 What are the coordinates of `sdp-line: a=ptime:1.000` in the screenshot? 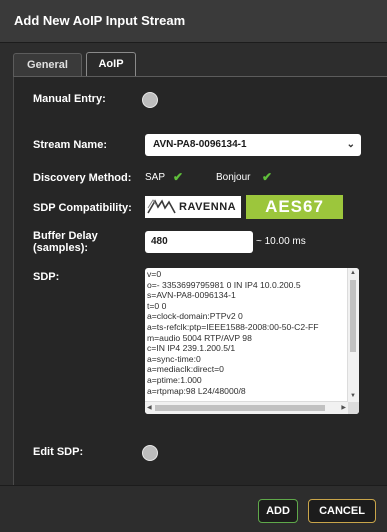 It's located at (174, 379).